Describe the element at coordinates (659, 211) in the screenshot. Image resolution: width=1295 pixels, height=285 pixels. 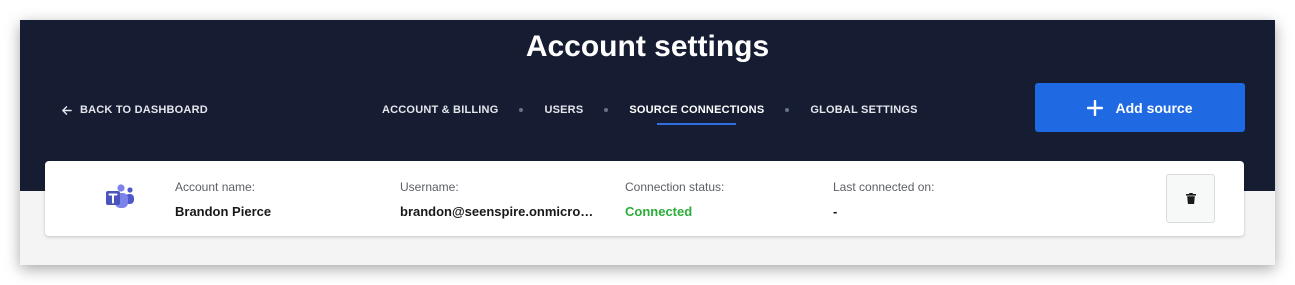
I see `connection-status-value: Connected` at that location.